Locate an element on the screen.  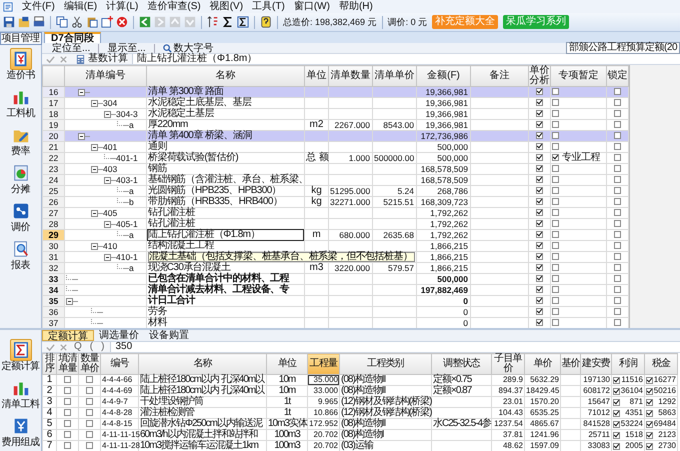
column-header: 单位 is located at coordinates (316, 76).